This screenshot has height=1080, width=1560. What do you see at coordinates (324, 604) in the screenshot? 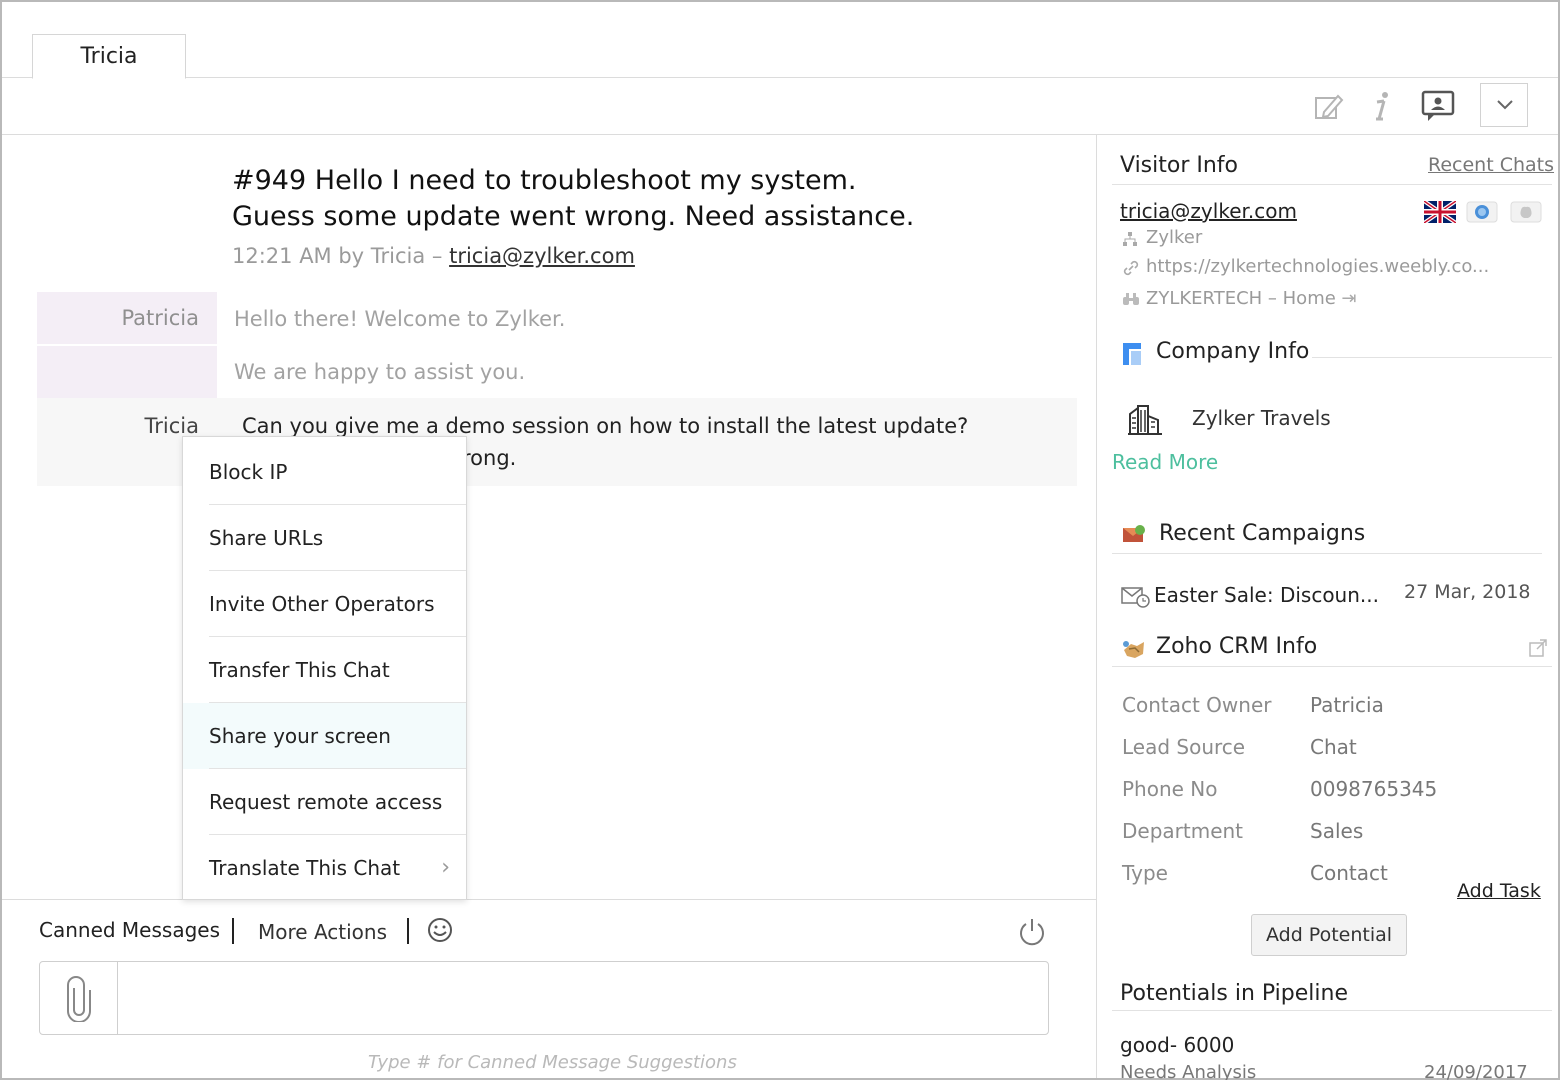
I see `menu-item-invite-operators: Invite Other Operators` at bounding box center [324, 604].